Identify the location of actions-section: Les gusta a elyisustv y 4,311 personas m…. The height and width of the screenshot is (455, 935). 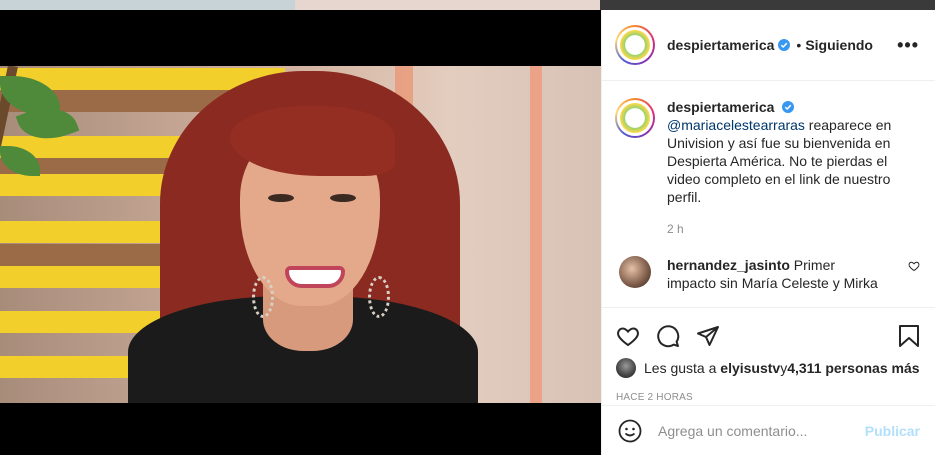
(768, 355).